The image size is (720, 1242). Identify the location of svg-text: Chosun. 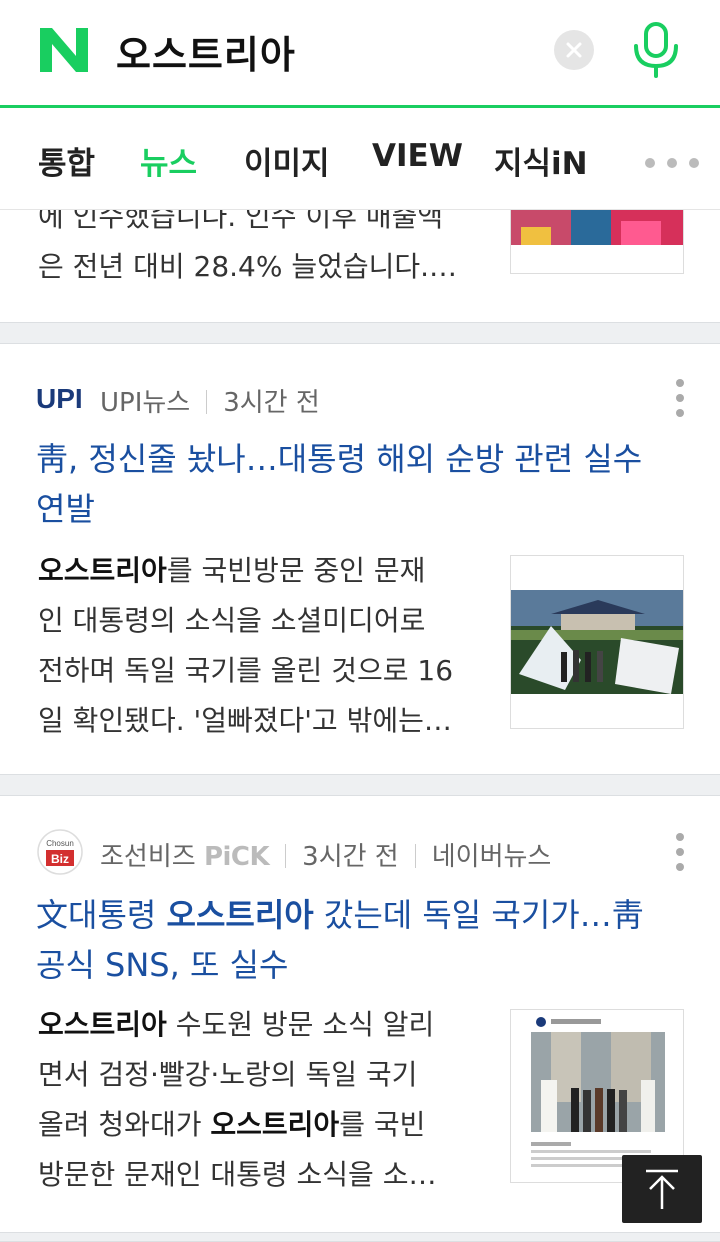
(60, 843).